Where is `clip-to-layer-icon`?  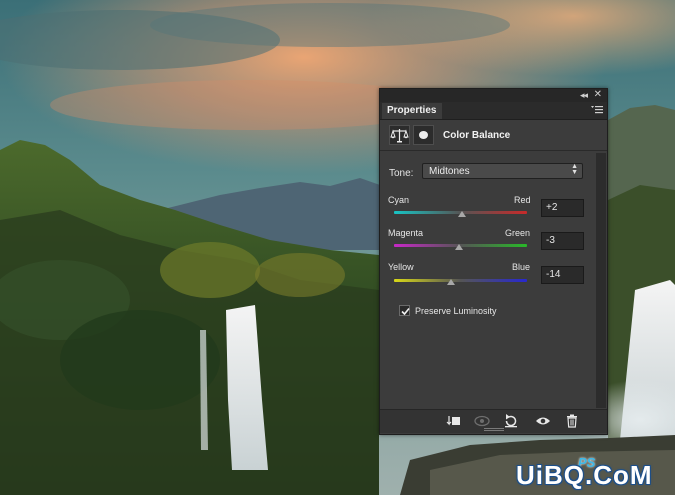
clip-to-layer-icon is located at coordinates (453, 421).